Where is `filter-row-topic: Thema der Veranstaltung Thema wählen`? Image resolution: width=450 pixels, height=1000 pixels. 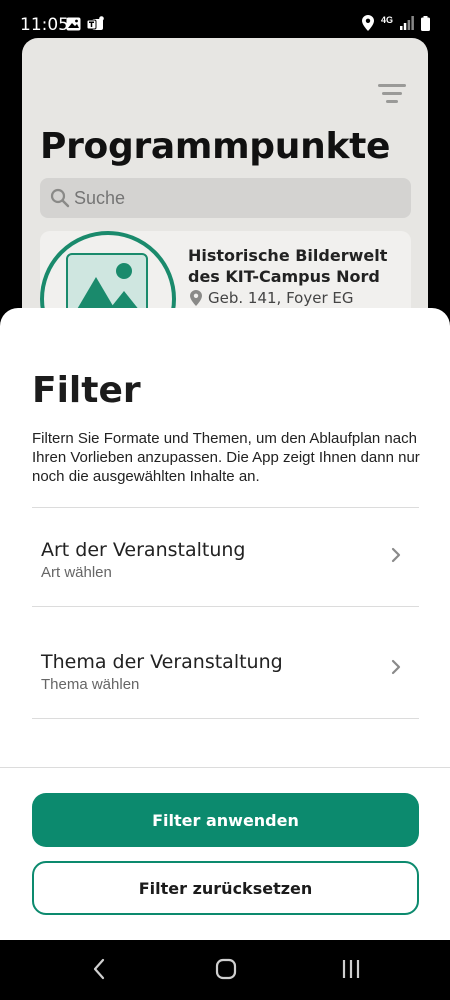
filter-row-topic: Thema der Veranstaltung Thema wählen is located at coordinates (225, 669).